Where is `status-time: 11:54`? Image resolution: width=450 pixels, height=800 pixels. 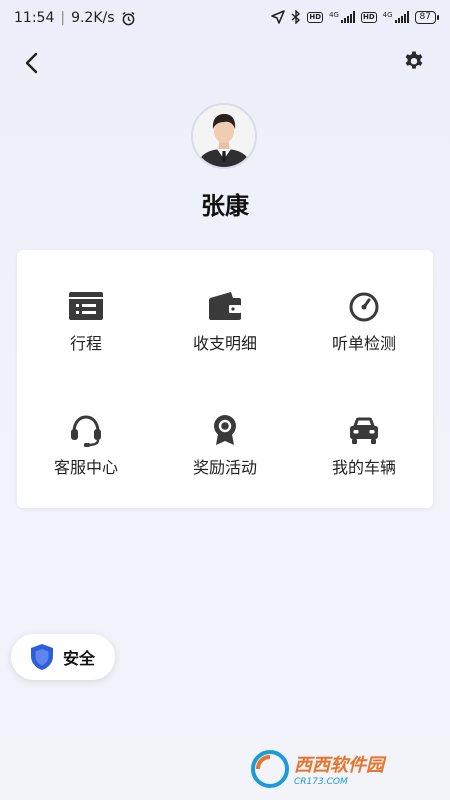
status-time: 11:54 is located at coordinates (34, 18).